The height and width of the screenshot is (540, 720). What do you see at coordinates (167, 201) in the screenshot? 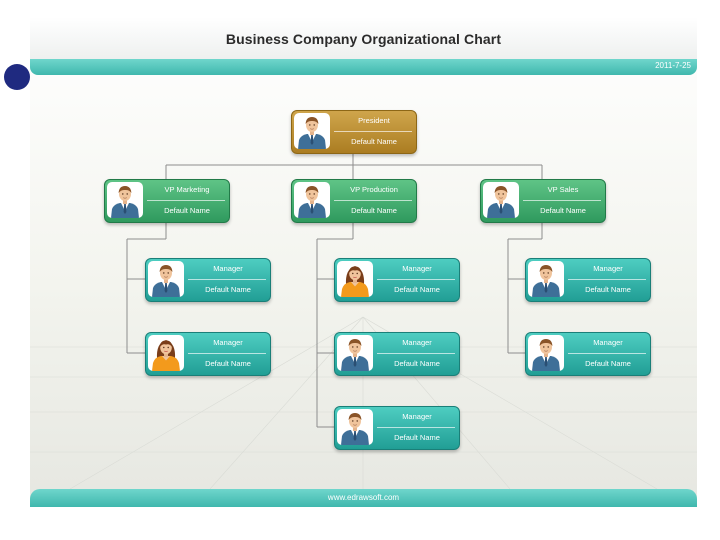
I see `vp-marketing-node: VP Marketing Default Name` at bounding box center [167, 201].